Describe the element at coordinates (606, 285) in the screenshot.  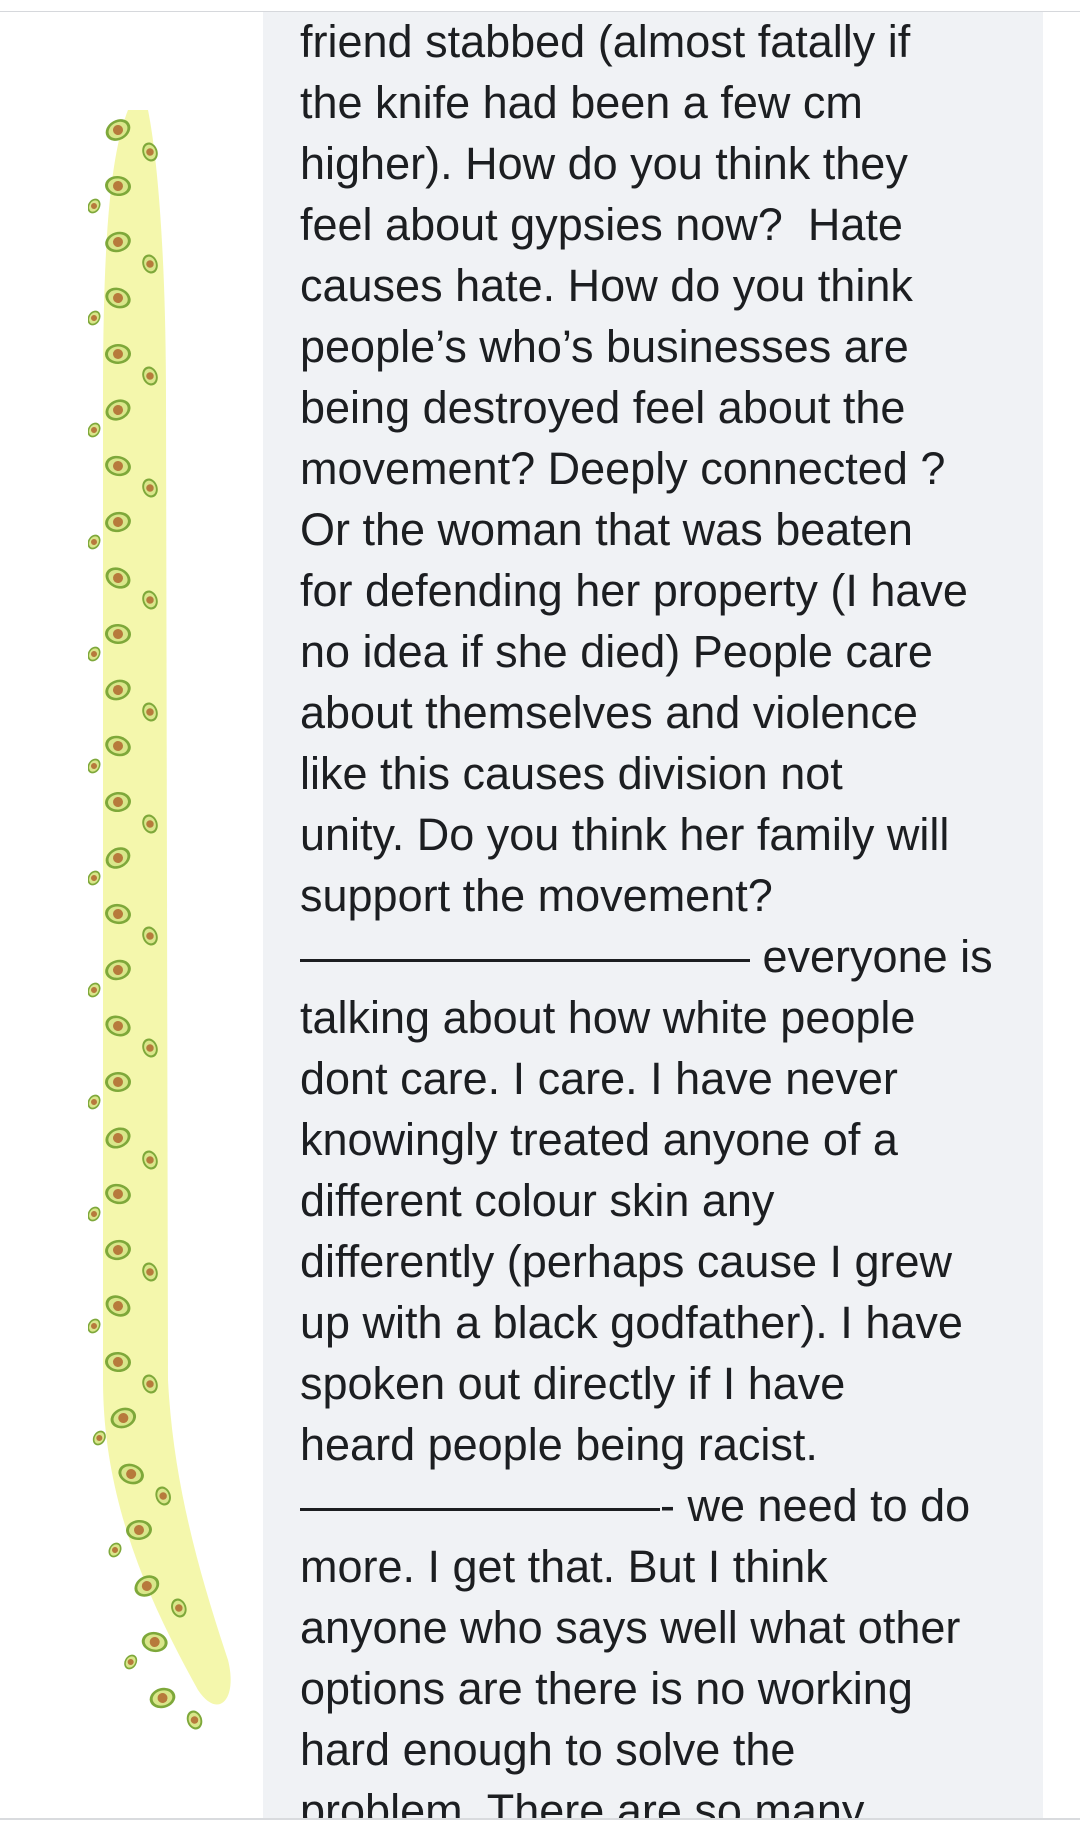
I see `comment-line: causes hate. How do you think` at that location.